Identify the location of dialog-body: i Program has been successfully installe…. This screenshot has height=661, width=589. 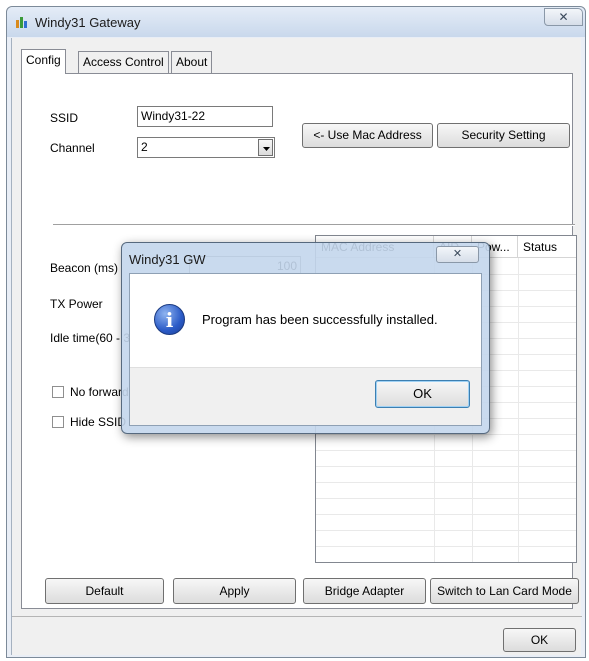
(305, 349).